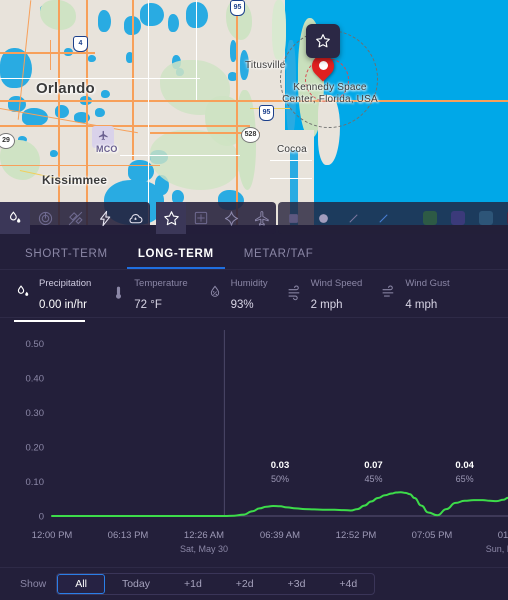  I want to click on drawing-toolbar-group, so click(393, 218).